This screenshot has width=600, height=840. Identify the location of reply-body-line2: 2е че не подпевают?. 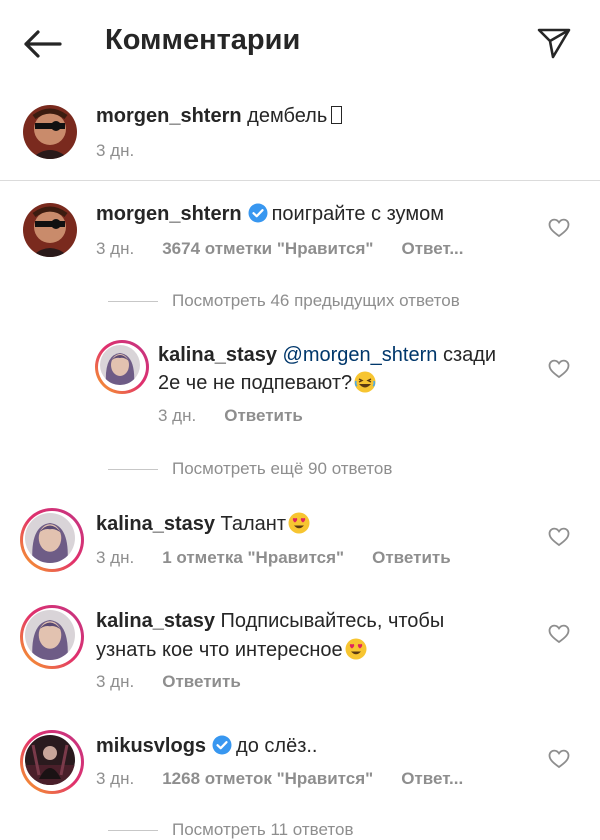
(255, 383).